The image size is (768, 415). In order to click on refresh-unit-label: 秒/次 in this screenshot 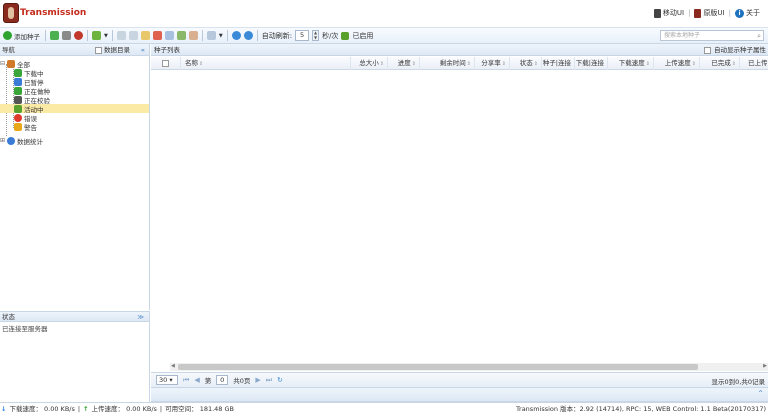, I will do `click(330, 35)`.